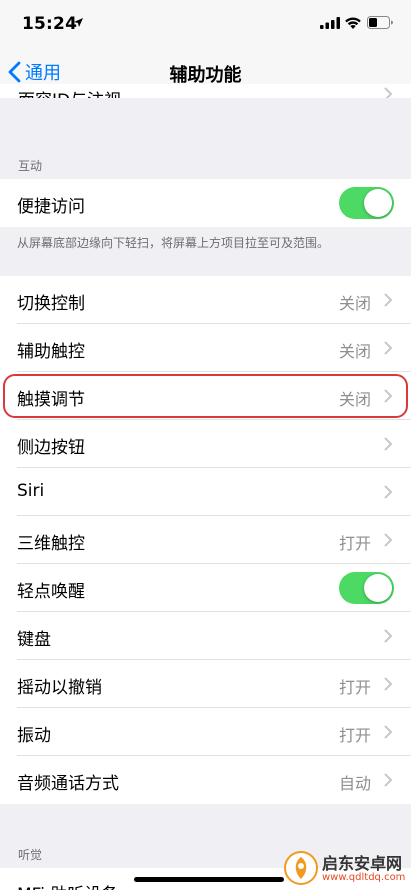  Describe the element at coordinates (205, 684) in the screenshot. I see `row-shake-to-undo: 摇动以撤销 打开` at that location.